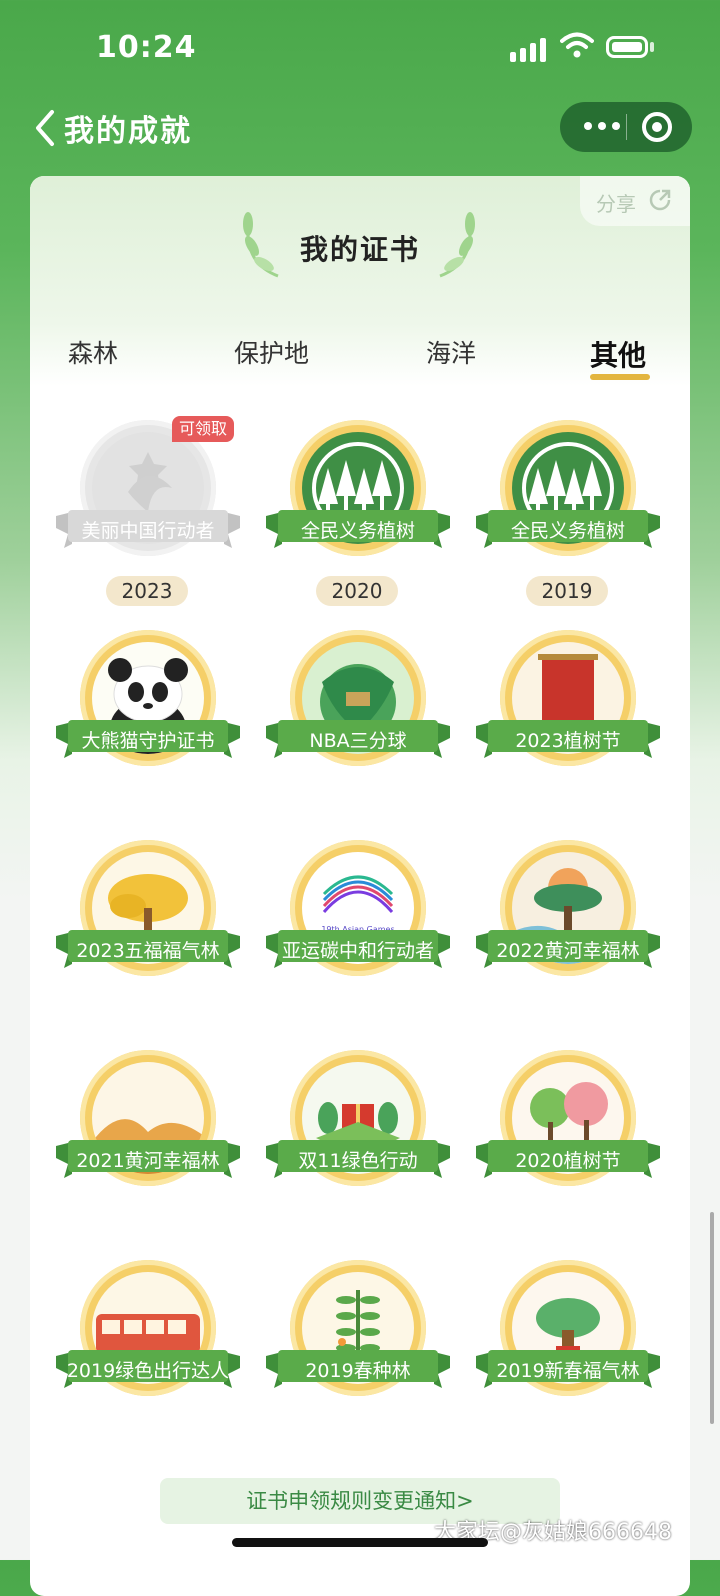 Image resolution: width=720 pixels, height=1596 pixels. What do you see at coordinates (357, 951) in the screenshot?
I see `medal-label: 亚运碳中和行动者` at bounding box center [357, 951].